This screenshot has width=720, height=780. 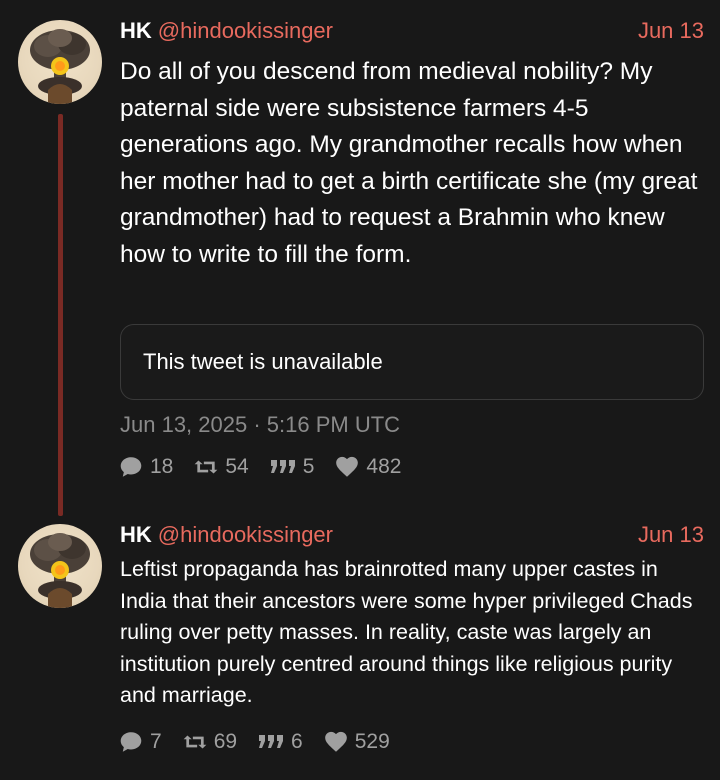 I want to click on quote-stat: 6, so click(x=280, y=742).